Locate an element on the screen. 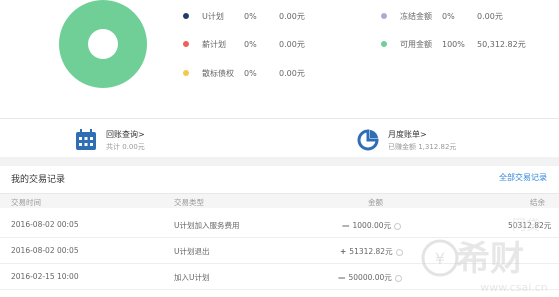 This screenshot has height=297, width=559. column-header-time: 交易时间 is located at coordinates (26, 202).